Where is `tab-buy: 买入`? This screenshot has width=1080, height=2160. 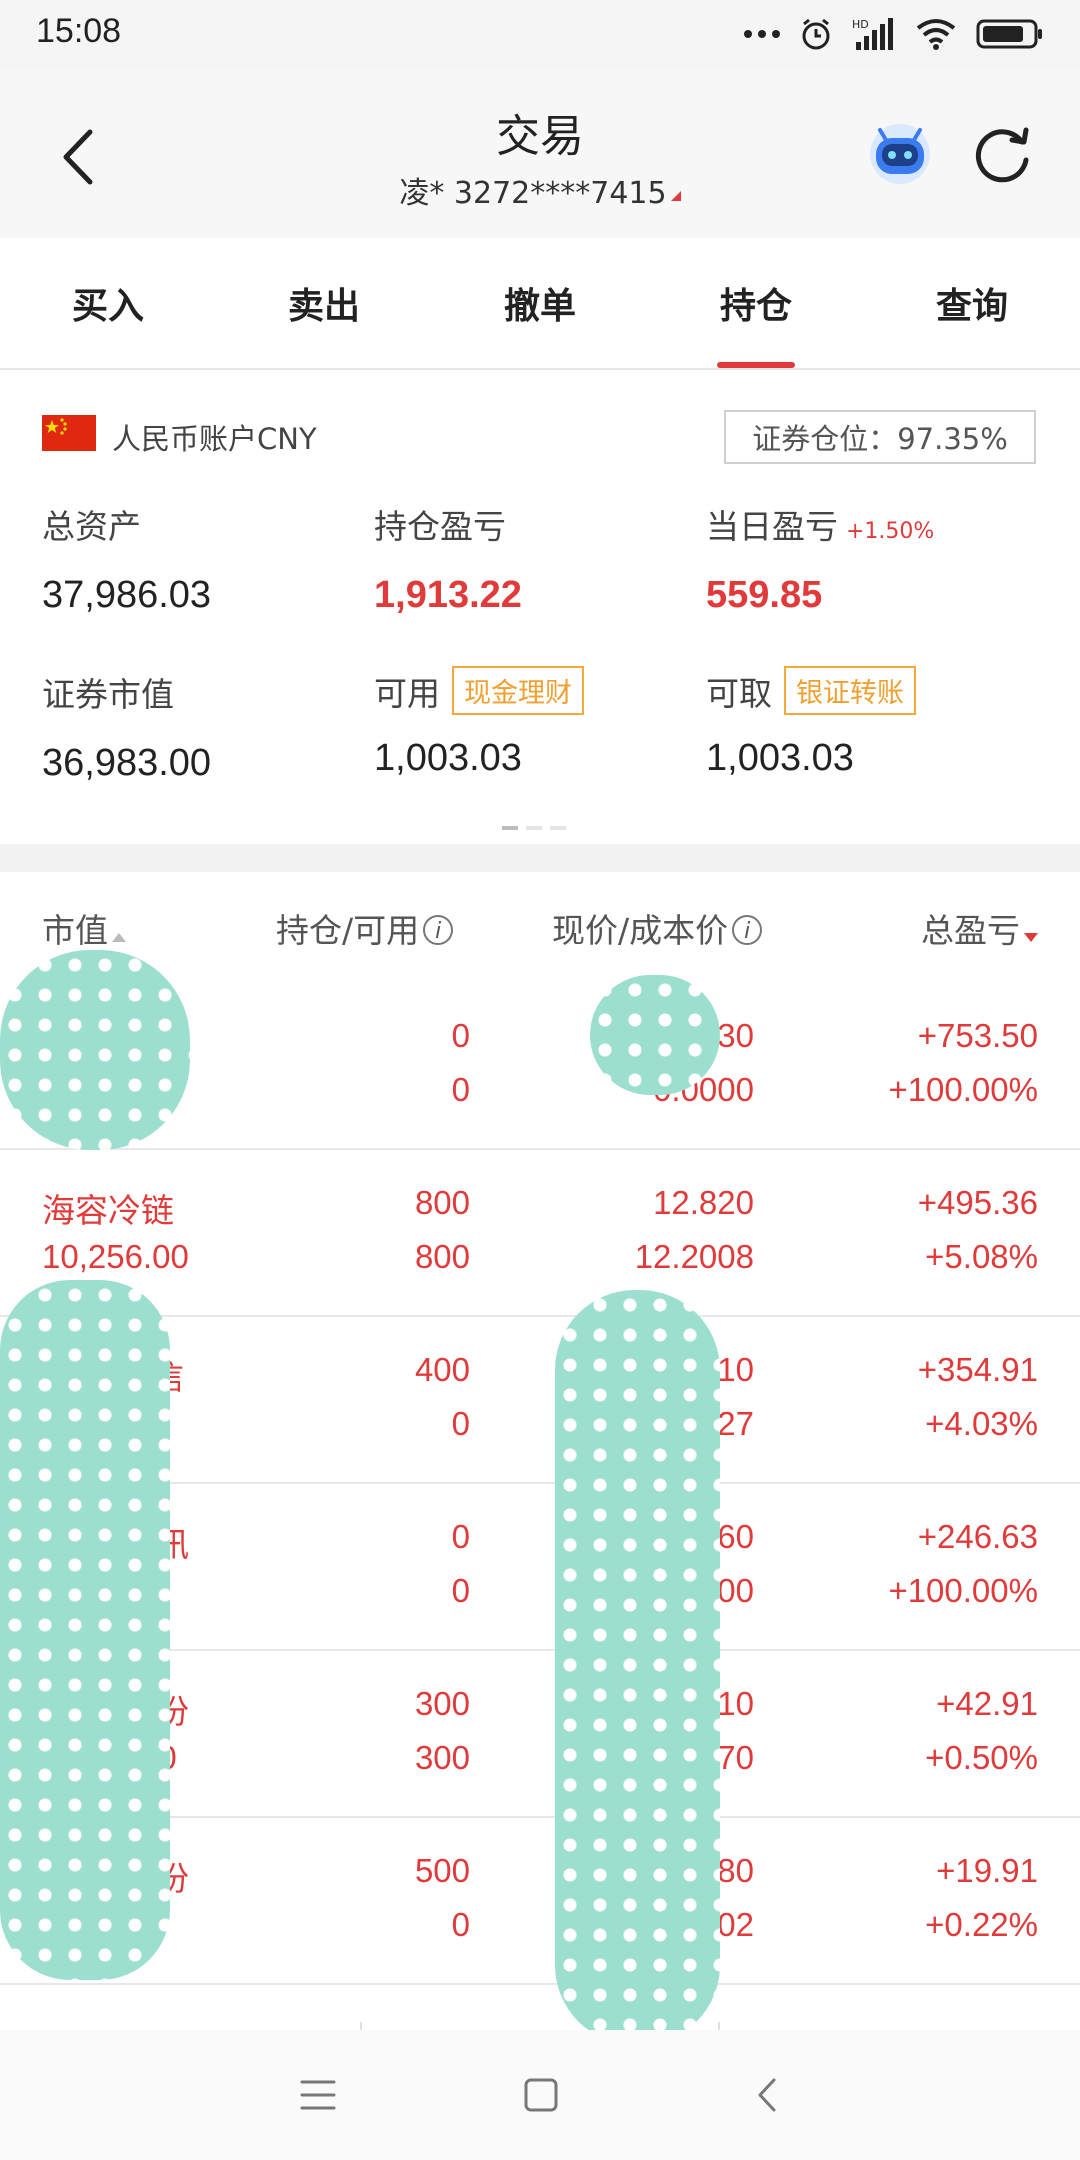 tab-buy: 买入 is located at coordinates (108, 303).